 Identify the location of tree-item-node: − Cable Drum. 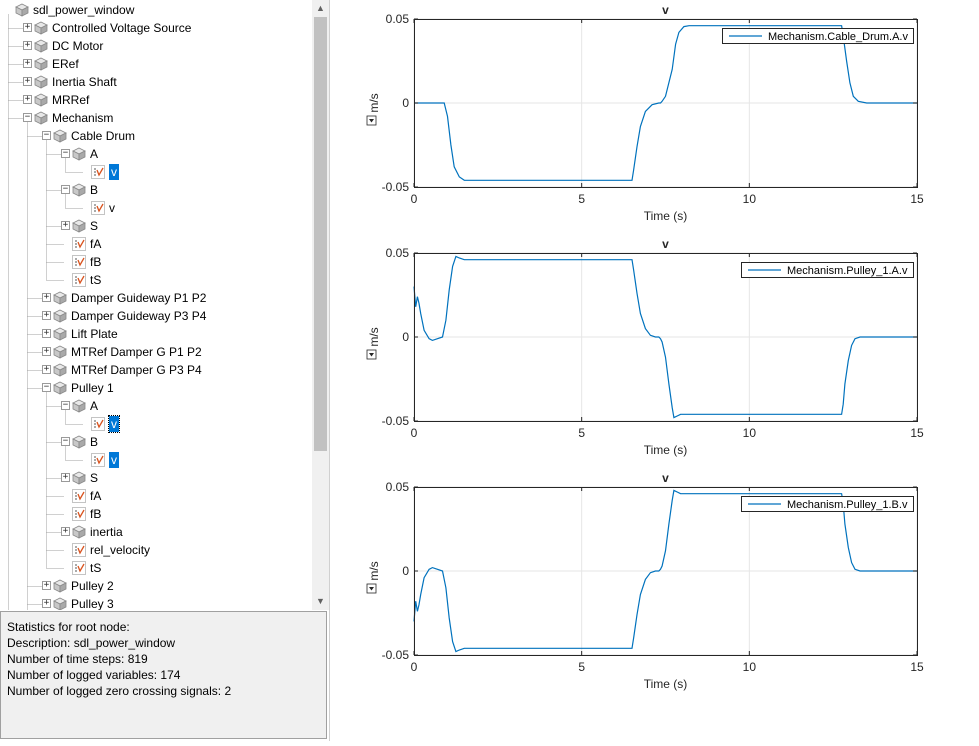
(155, 136).